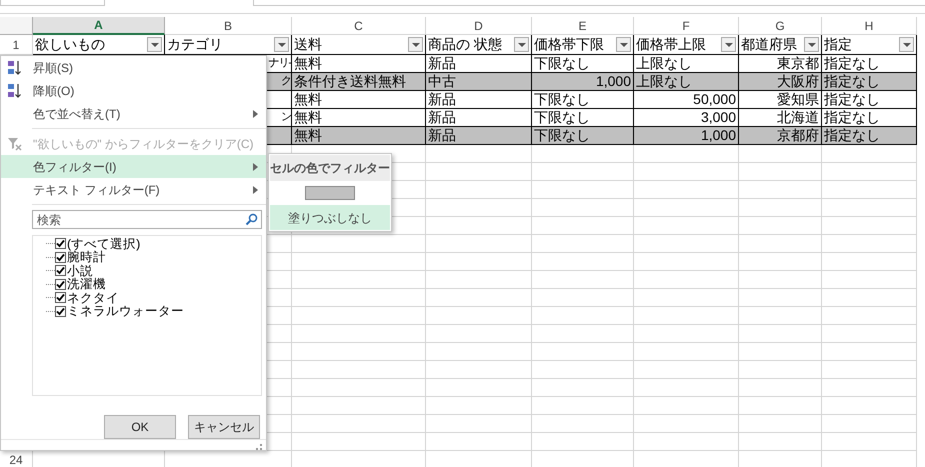 The image size is (925, 467). Describe the element at coordinates (86, 257) in the screenshot. I see `value-label: 腕時計` at that location.